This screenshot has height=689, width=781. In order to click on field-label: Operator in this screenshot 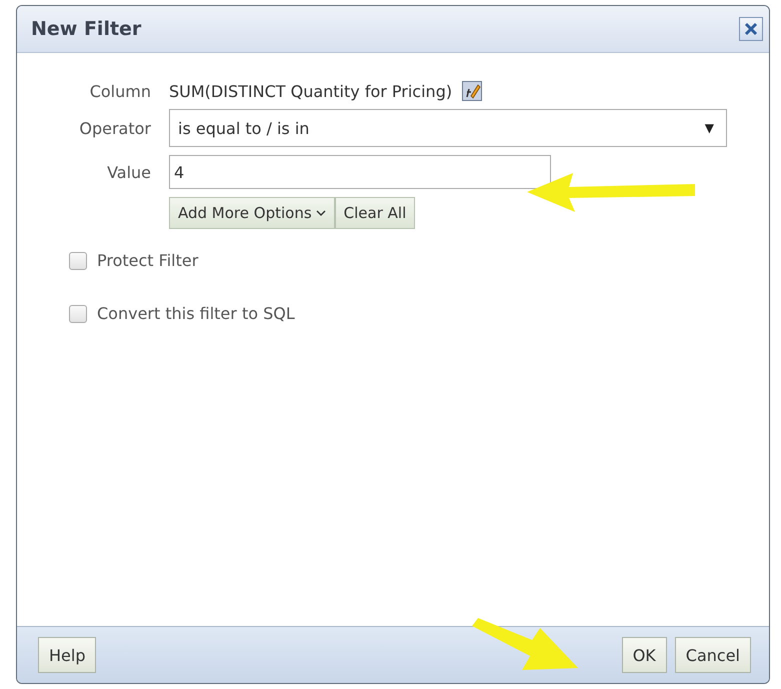, I will do `click(114, 128)`.